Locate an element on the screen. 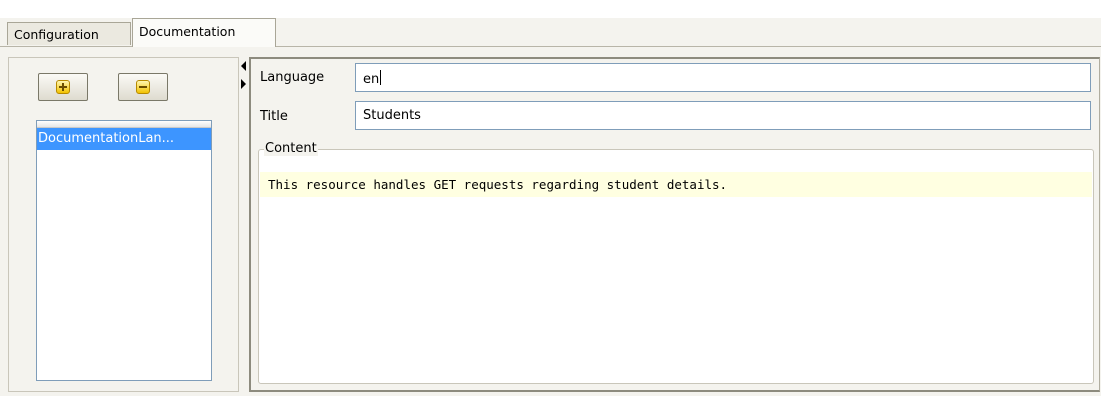 This screenshot has height=396, width=1101. language-field: en is located at coordinates (723, 77).